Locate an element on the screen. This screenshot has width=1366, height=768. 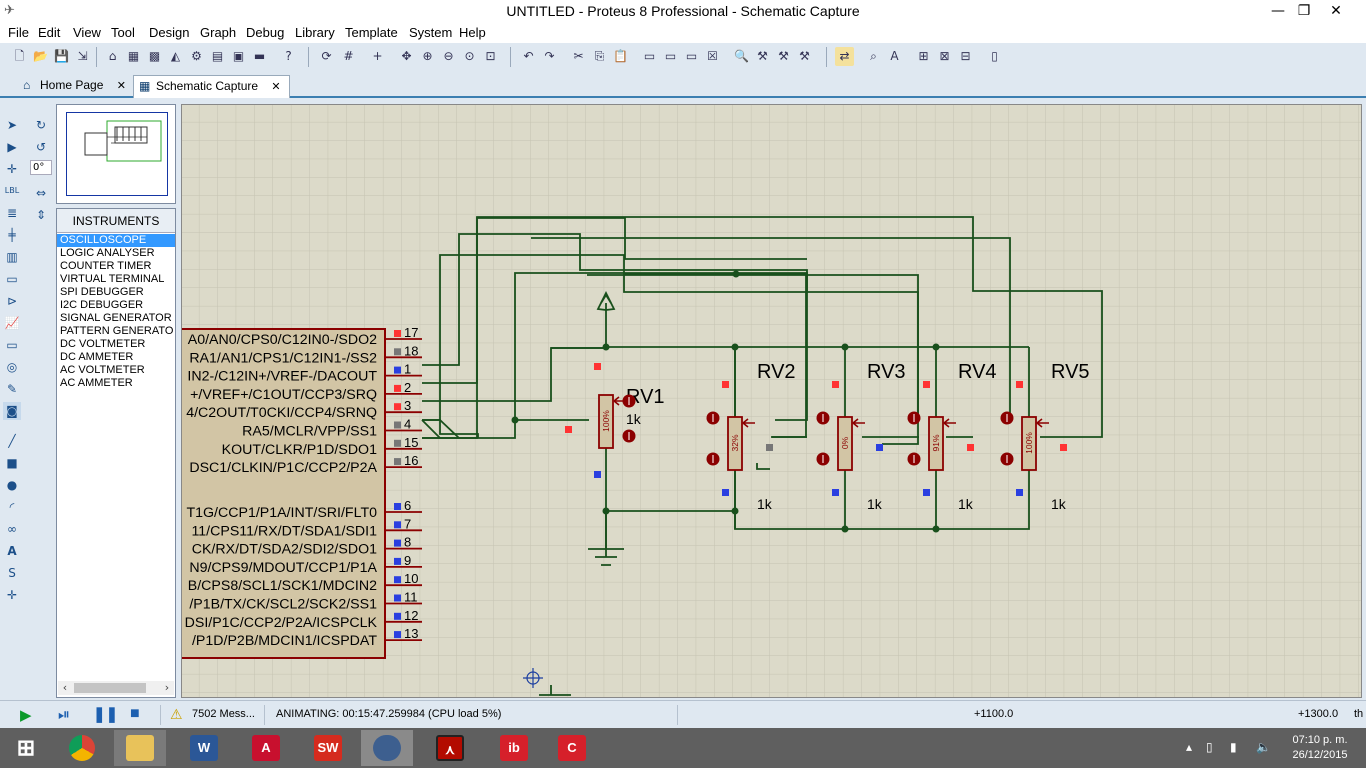
tab-schematic-capture: ▦ Schematic Capture ✕ is located at coordinates (211, 86).